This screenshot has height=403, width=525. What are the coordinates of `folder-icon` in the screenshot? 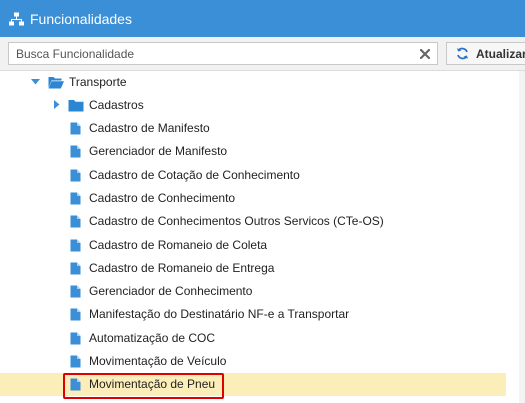 It's located at (76, 105).